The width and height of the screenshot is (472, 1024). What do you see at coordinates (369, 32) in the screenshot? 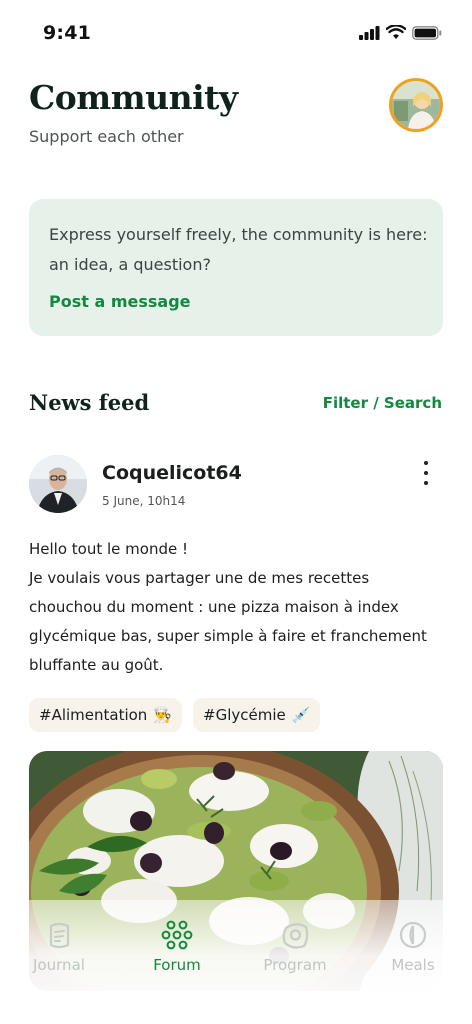
I see `cellular-signal-icon` at bounding box center [369, 32].